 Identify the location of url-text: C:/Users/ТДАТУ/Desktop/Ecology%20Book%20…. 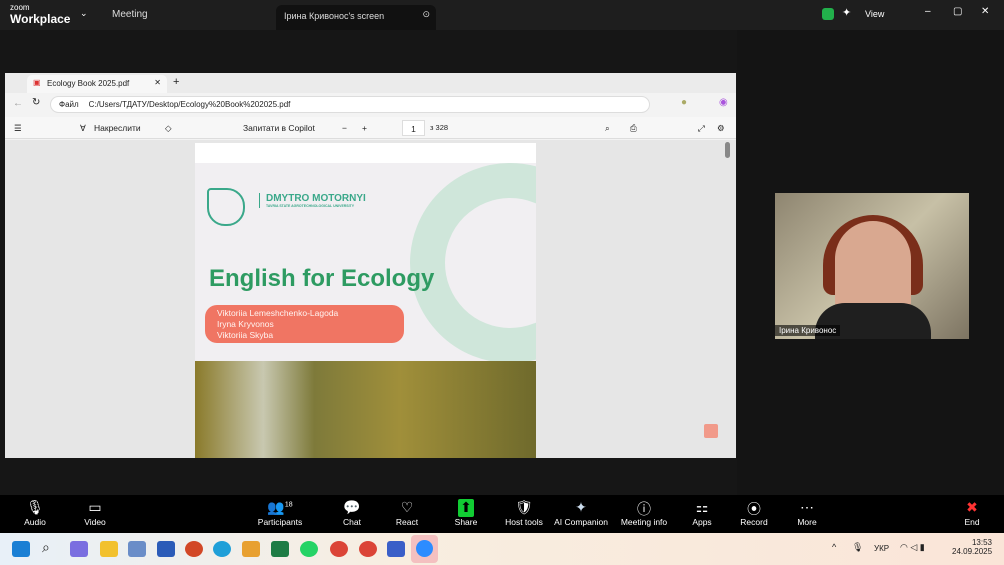
(189, 104).